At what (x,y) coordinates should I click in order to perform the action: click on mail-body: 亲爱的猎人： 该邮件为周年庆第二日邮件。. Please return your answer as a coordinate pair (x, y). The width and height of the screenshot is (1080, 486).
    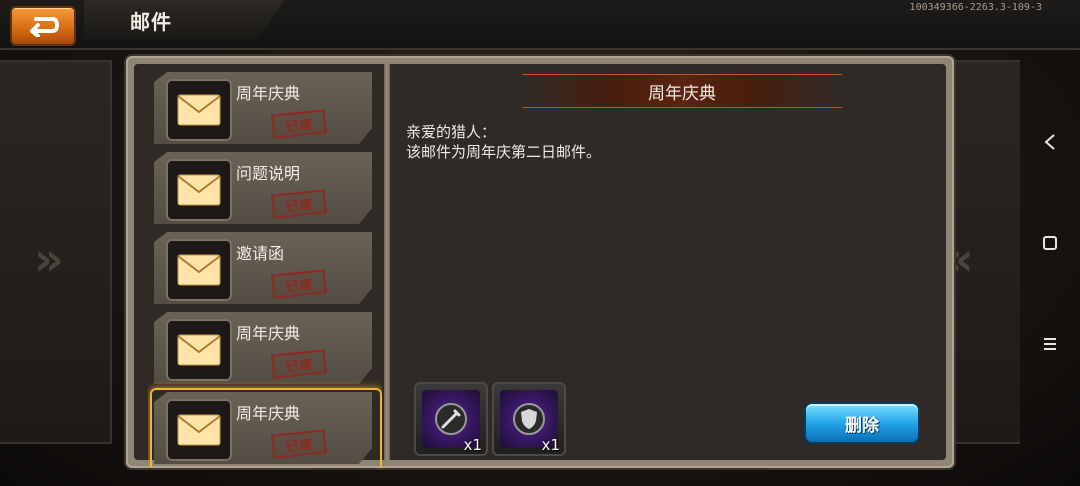
    Looking at the image, I should click on (503, 142).